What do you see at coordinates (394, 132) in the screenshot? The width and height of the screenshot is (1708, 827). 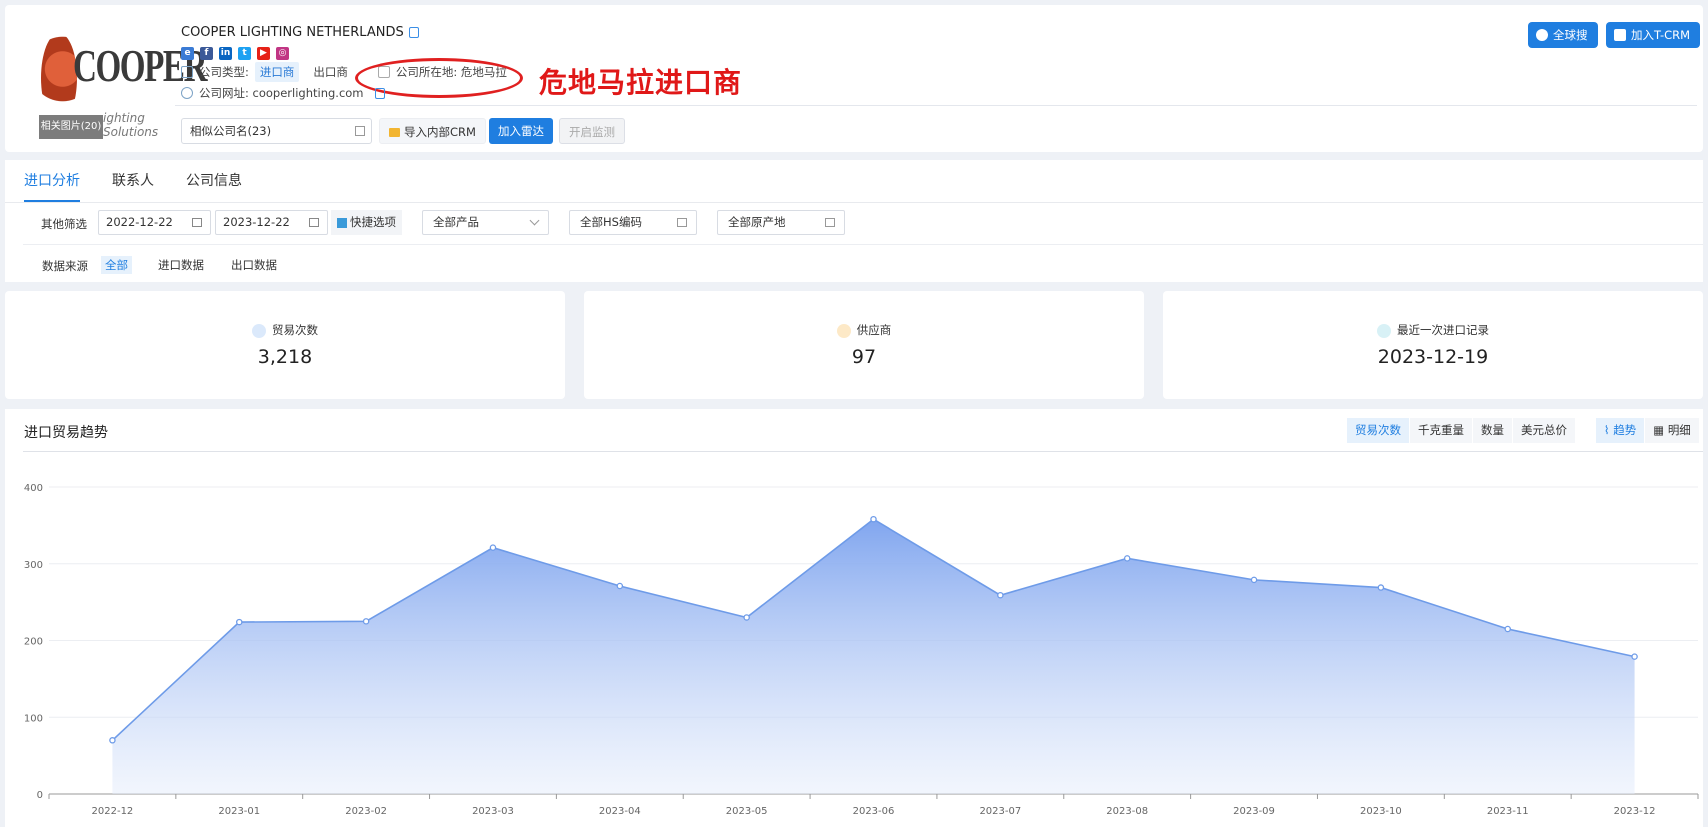 I see `folder-icon` at bounding box center [394, 132].